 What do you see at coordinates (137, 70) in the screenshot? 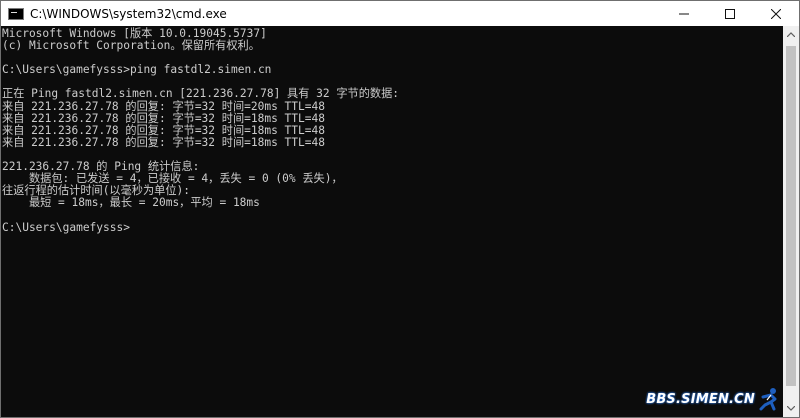
I see `console-line: C:\Users\gamefysss>ping fastdl2.simen.cn` at bounding box center [137, 70].